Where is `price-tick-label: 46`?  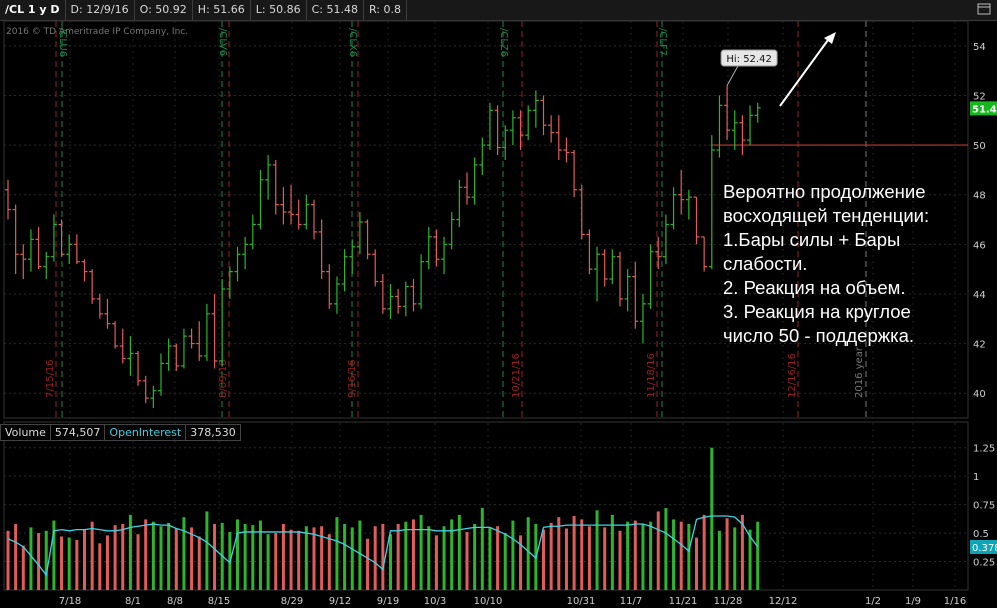 price-tick-label: 46 is located at coordinates (979, 245).